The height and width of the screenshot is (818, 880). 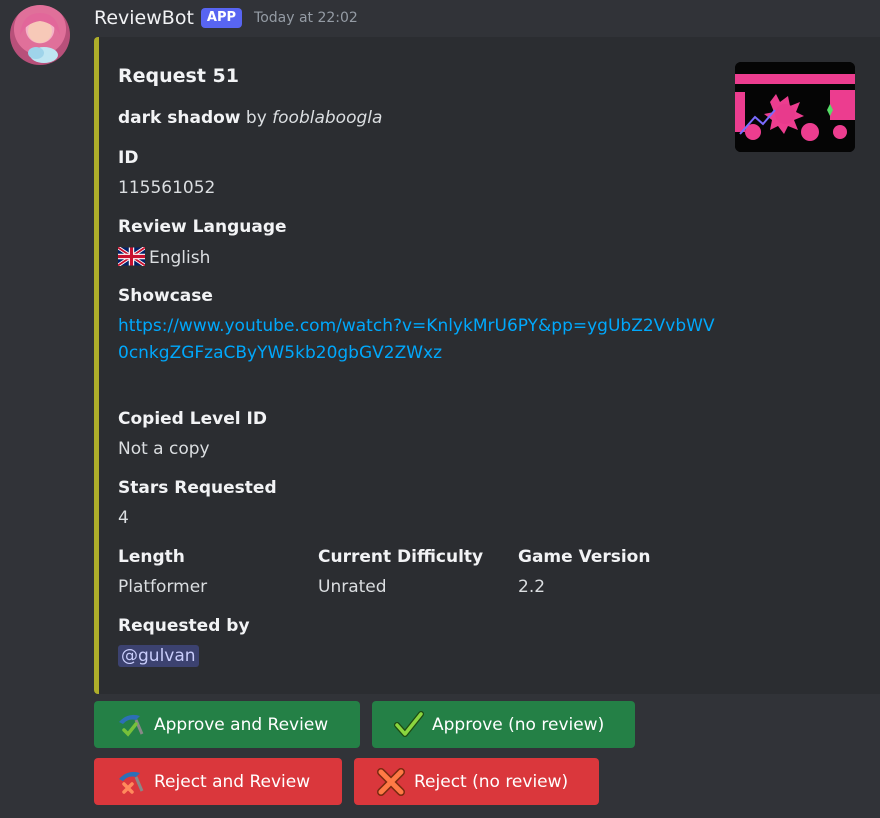 I want to click on button-label: Reject and Review, so click(x=232, y=781).